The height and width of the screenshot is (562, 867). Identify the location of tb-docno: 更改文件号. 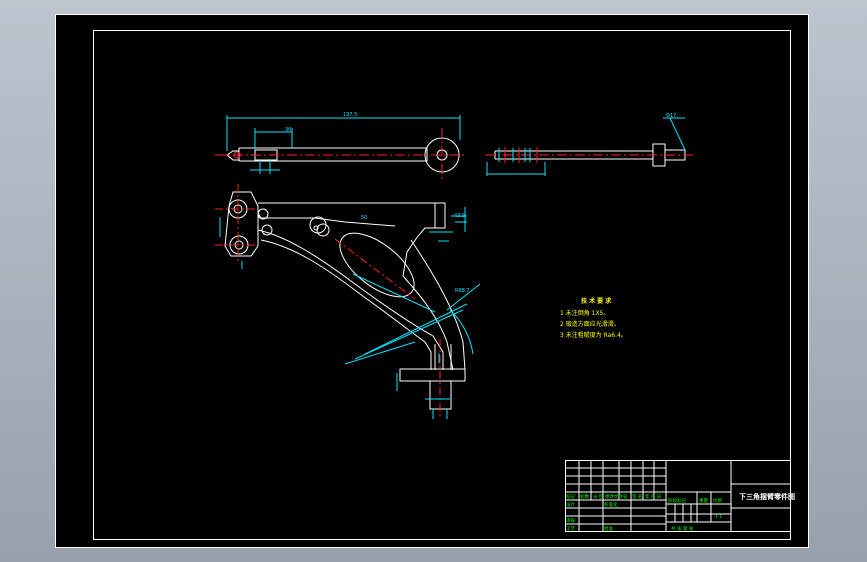
(616, 496).